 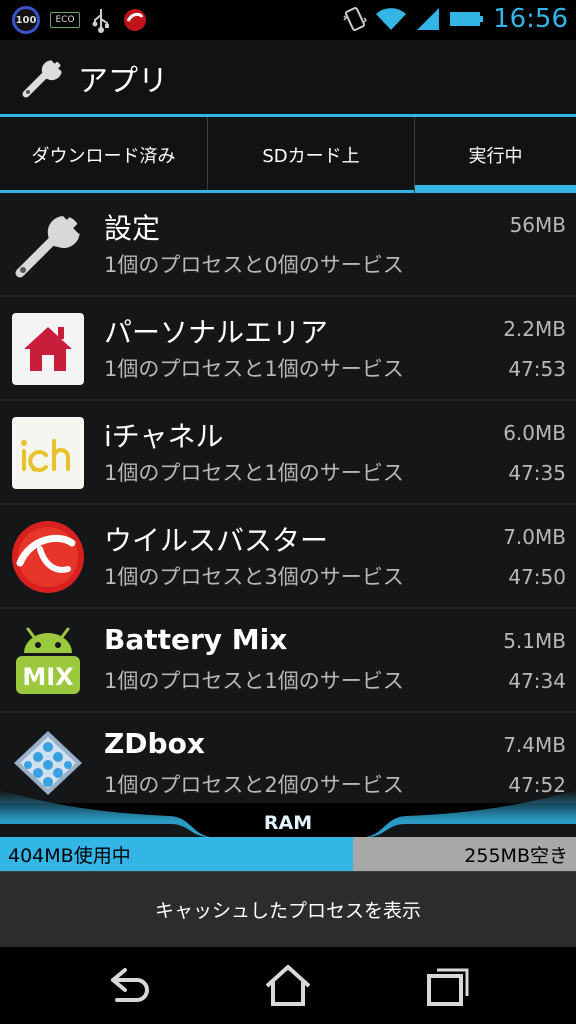 What do you see at coordinates (537, 681) in the screenshot?
I see `app-uptime: 47:34` at bounding box center [537, 681].